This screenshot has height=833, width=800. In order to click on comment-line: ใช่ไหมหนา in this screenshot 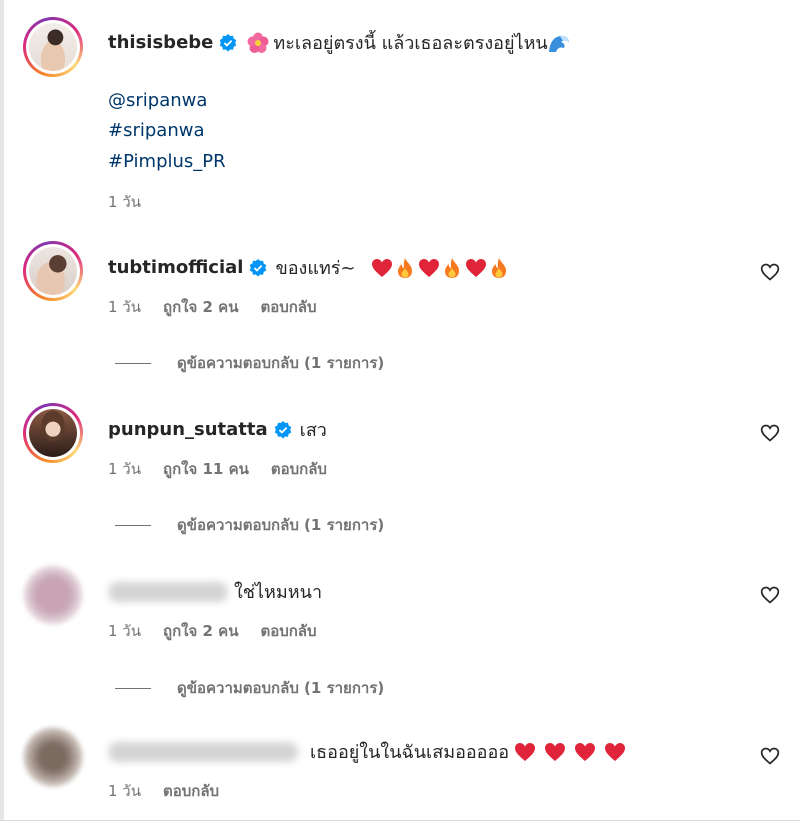, I will do `click(215, 591)`.